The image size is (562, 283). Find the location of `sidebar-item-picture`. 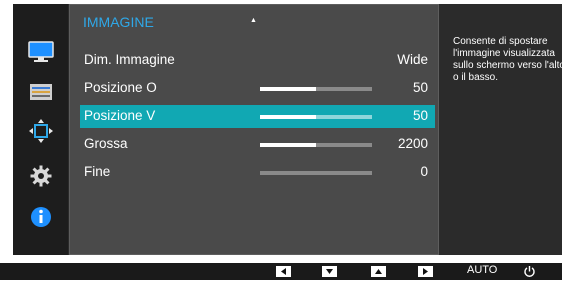

sidebar-item-picture is located at coordinates (41, 52).